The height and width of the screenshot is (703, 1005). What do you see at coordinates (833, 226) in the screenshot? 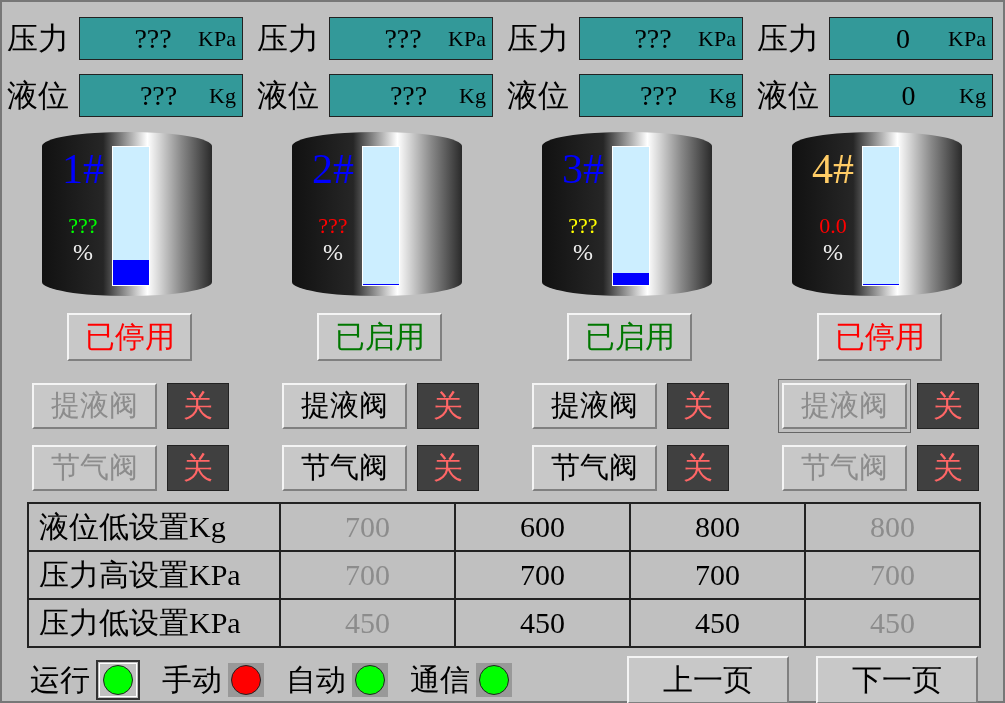
I see `percent-value: 0.0` at bounding box center [833, 226].